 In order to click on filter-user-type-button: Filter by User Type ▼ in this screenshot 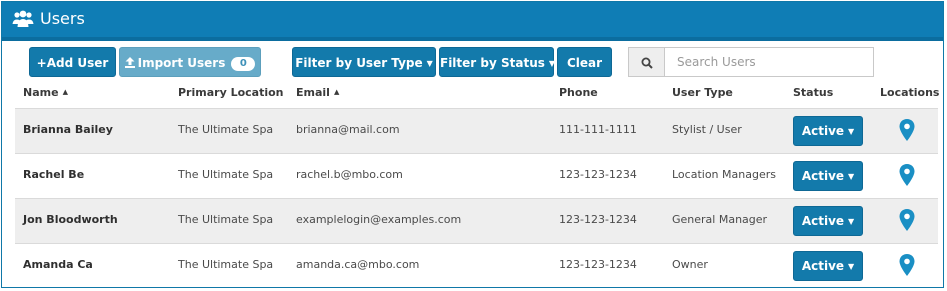, I will do `click(364, 62)`.